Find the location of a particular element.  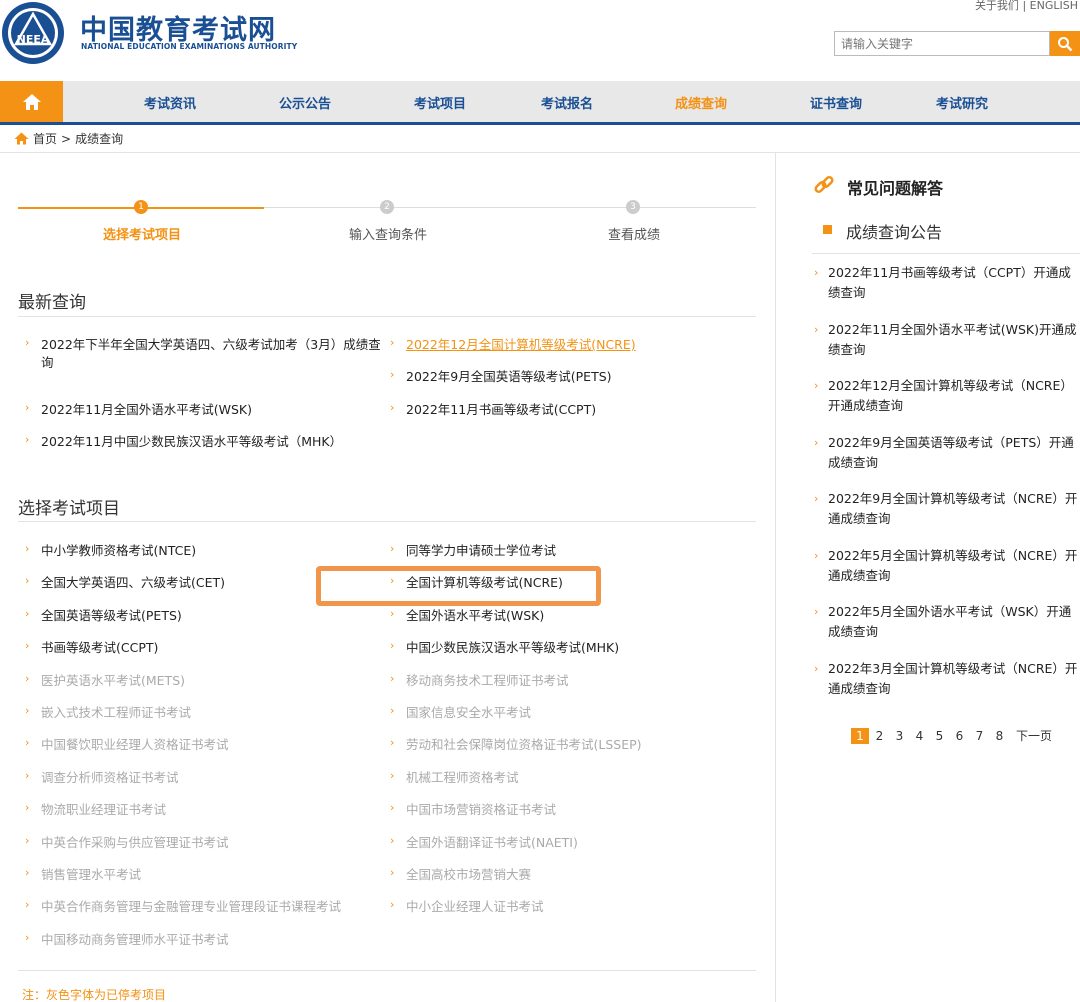

faq-title: 常见问题解答 is located at coordinates (895, 187).